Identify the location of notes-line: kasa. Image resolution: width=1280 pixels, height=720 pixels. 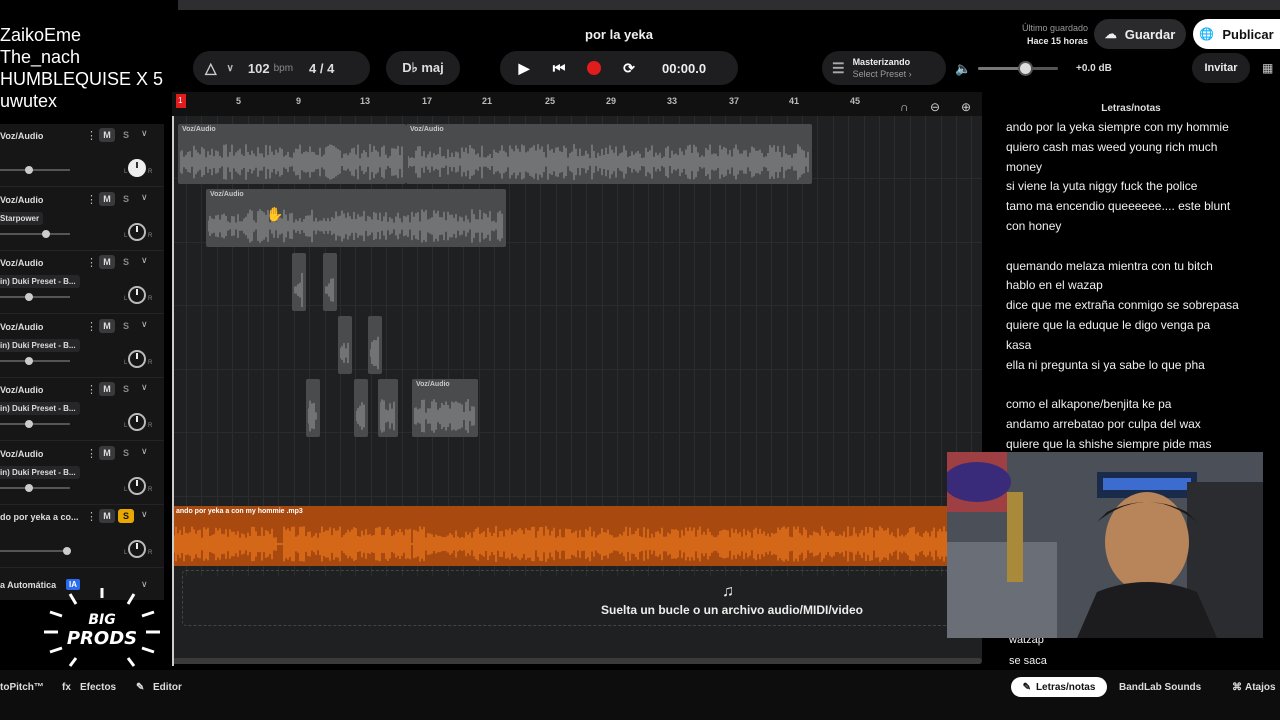
(1018, 345).